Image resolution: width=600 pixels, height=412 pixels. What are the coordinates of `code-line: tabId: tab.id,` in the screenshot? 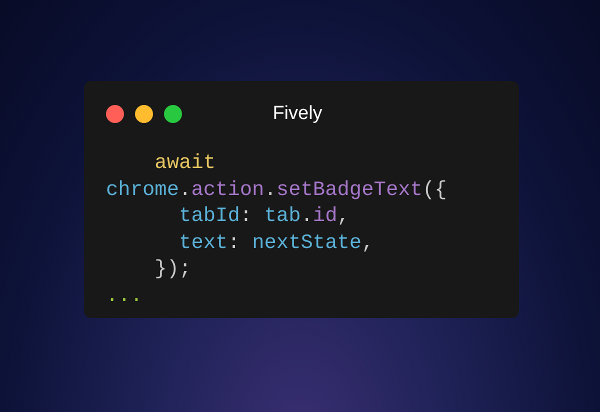 It's located at (264, 217).